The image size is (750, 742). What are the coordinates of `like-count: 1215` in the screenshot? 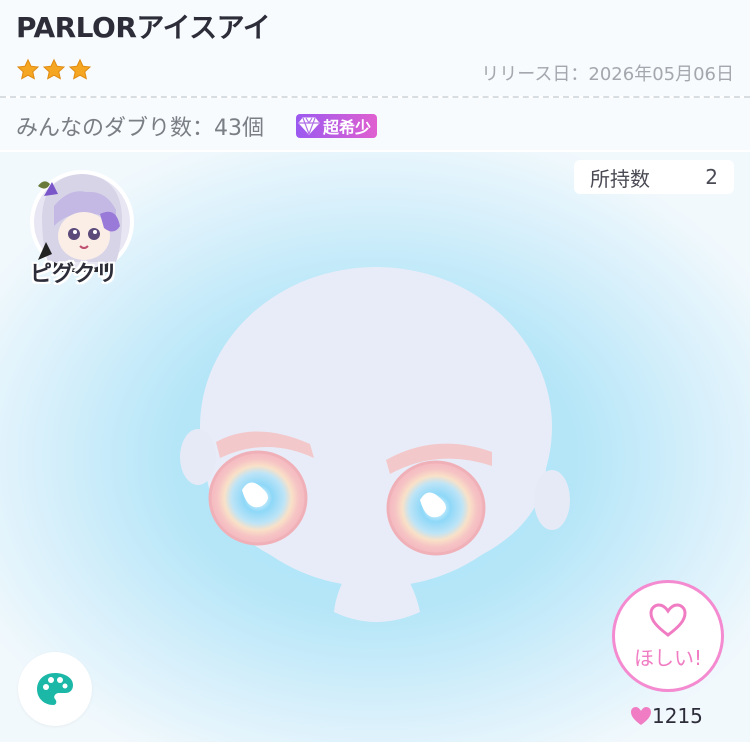 It's located at (666, 716).